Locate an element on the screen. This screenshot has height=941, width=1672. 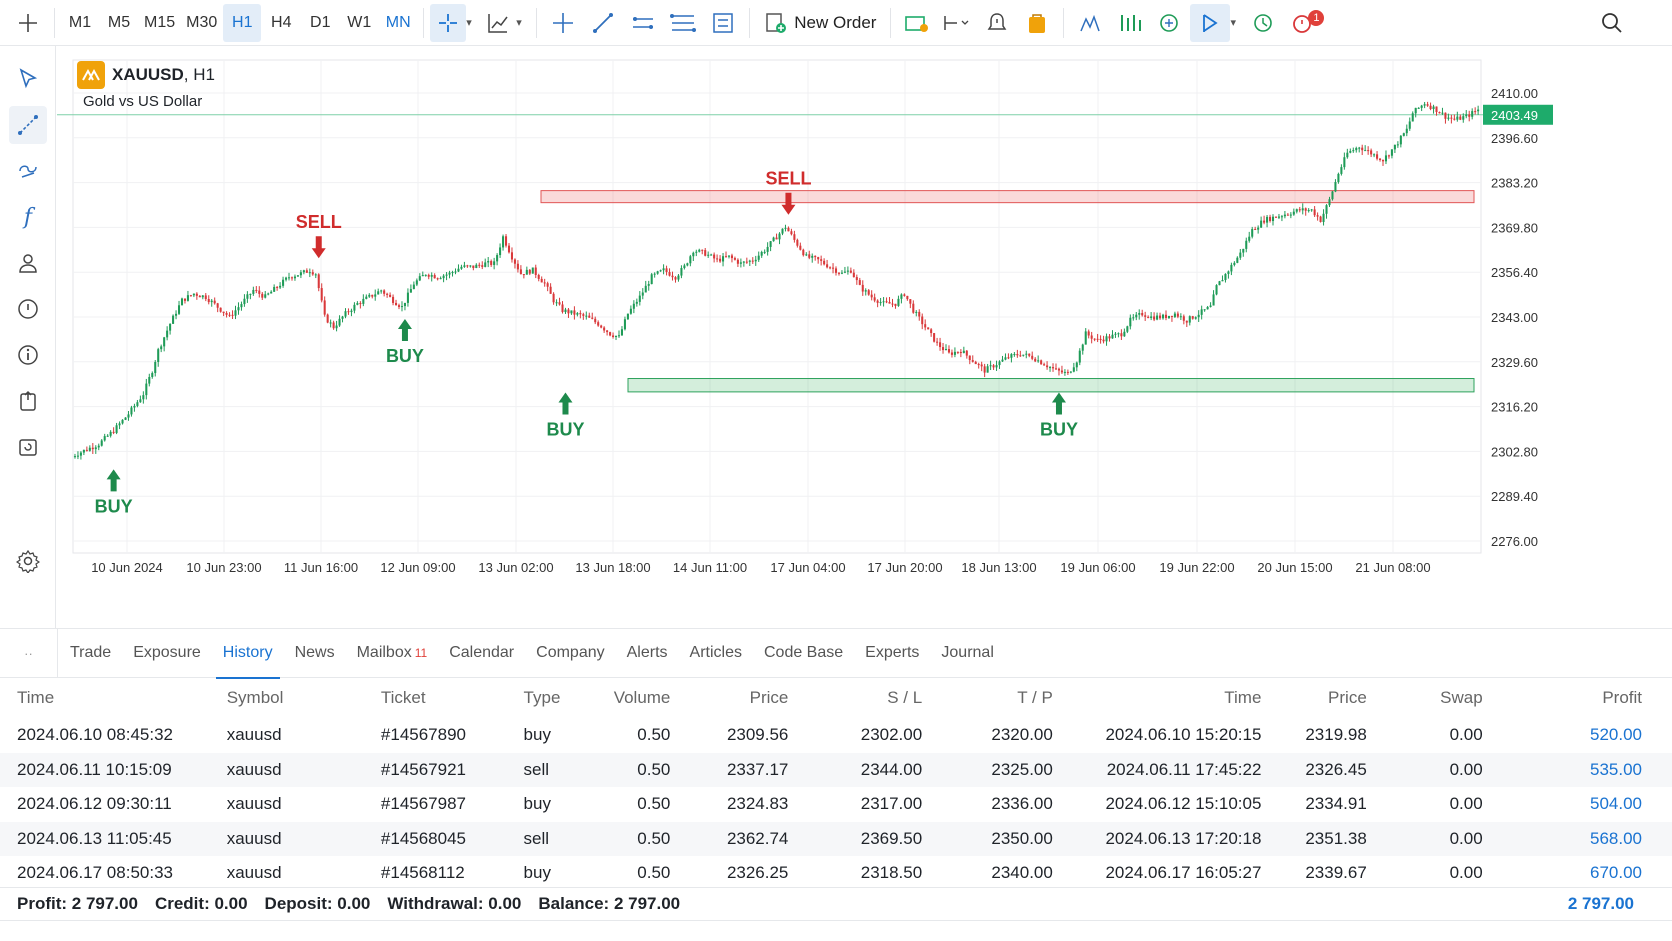
tab-company: Company is located at coordinates (570, 653).